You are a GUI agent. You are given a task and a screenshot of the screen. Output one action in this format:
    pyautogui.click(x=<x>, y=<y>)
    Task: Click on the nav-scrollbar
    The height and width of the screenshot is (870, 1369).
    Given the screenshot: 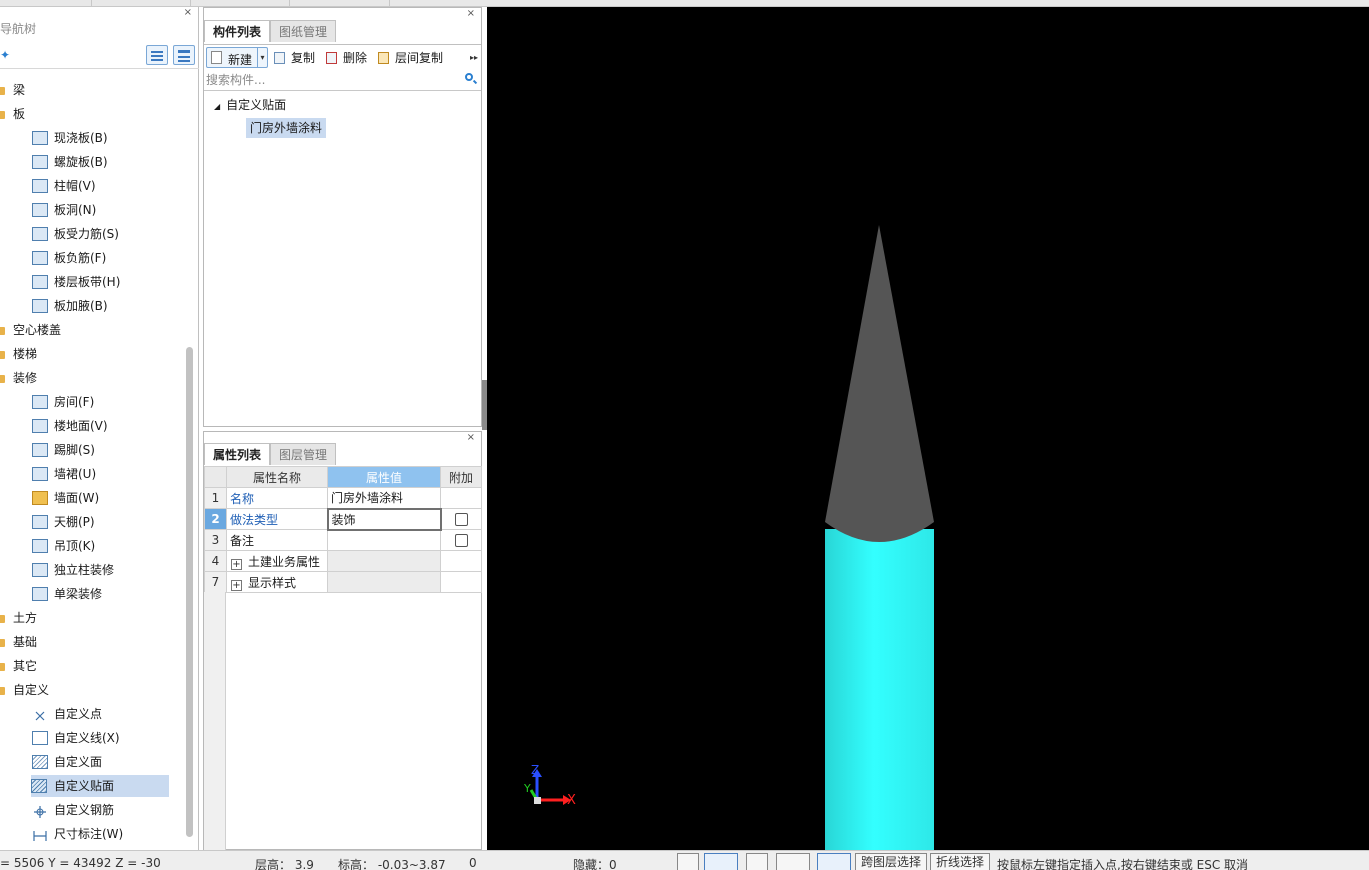 What is the action you would take?
    pyautogui.click(x=189, y=592)
    